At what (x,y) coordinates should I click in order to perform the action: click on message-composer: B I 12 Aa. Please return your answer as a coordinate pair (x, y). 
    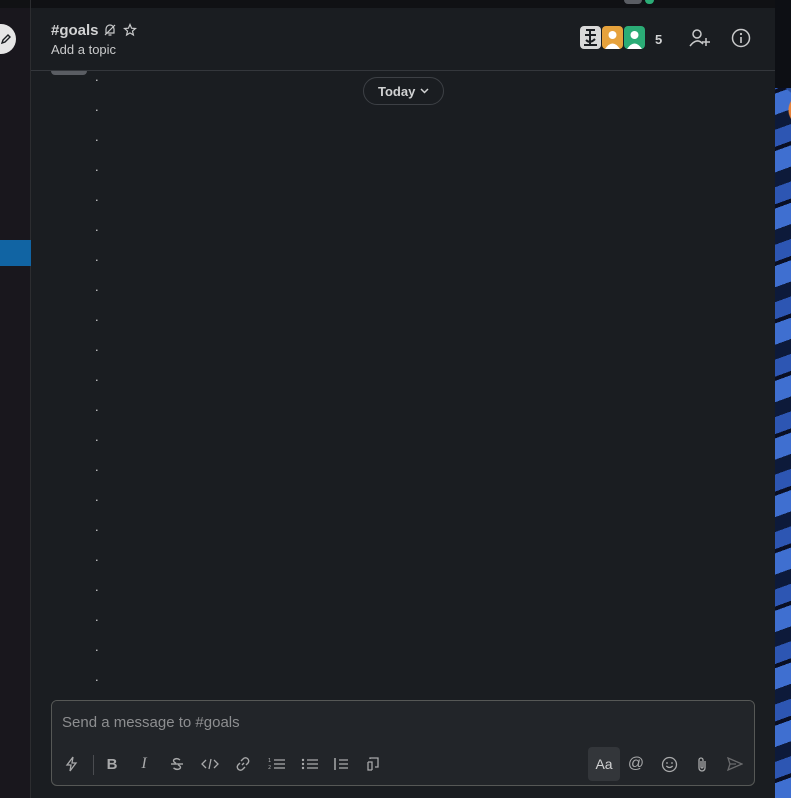
    Looking at the image, I should click on (403, 743).